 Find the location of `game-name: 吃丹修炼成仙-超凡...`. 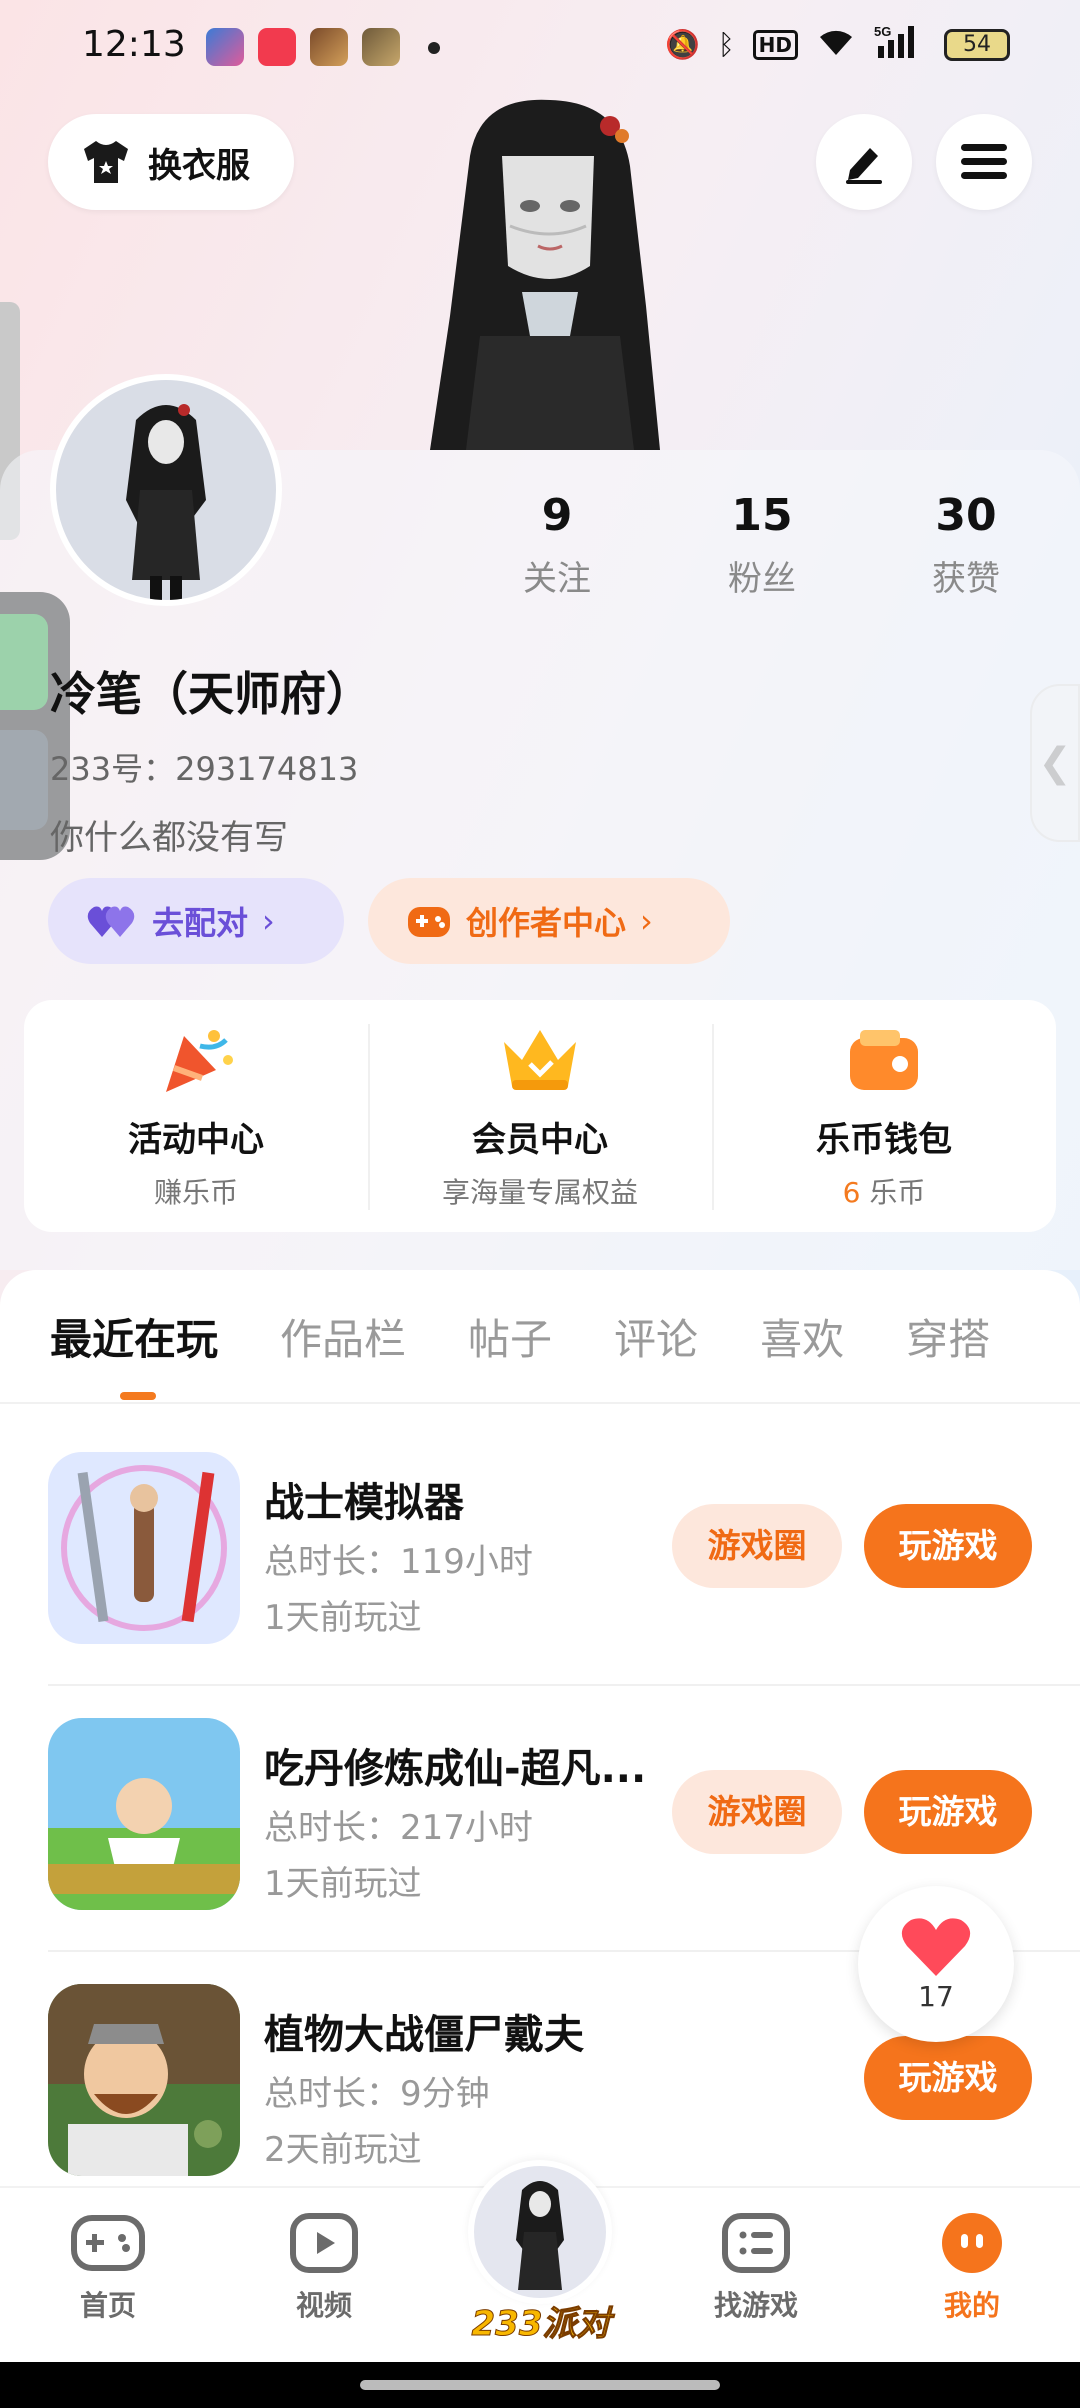

game-name: 吃丹修炼成仙-超凡... is located at coordinates (455, 1769).